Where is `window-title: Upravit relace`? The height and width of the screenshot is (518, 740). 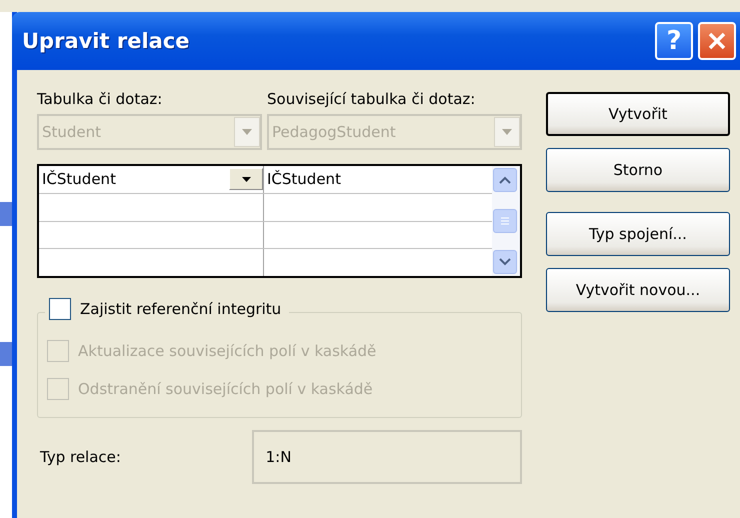 window-title: Upravit relace is located at coordinates (106, 41).